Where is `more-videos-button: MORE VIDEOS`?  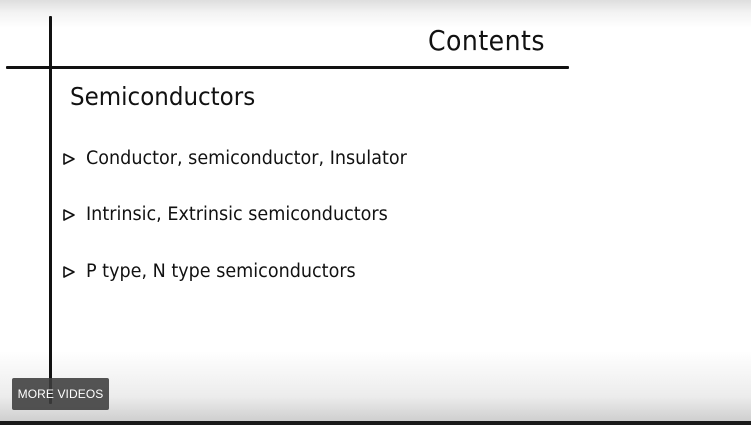 more-videos-button: MORE VIDEOS is located at coordinates (60, 394).